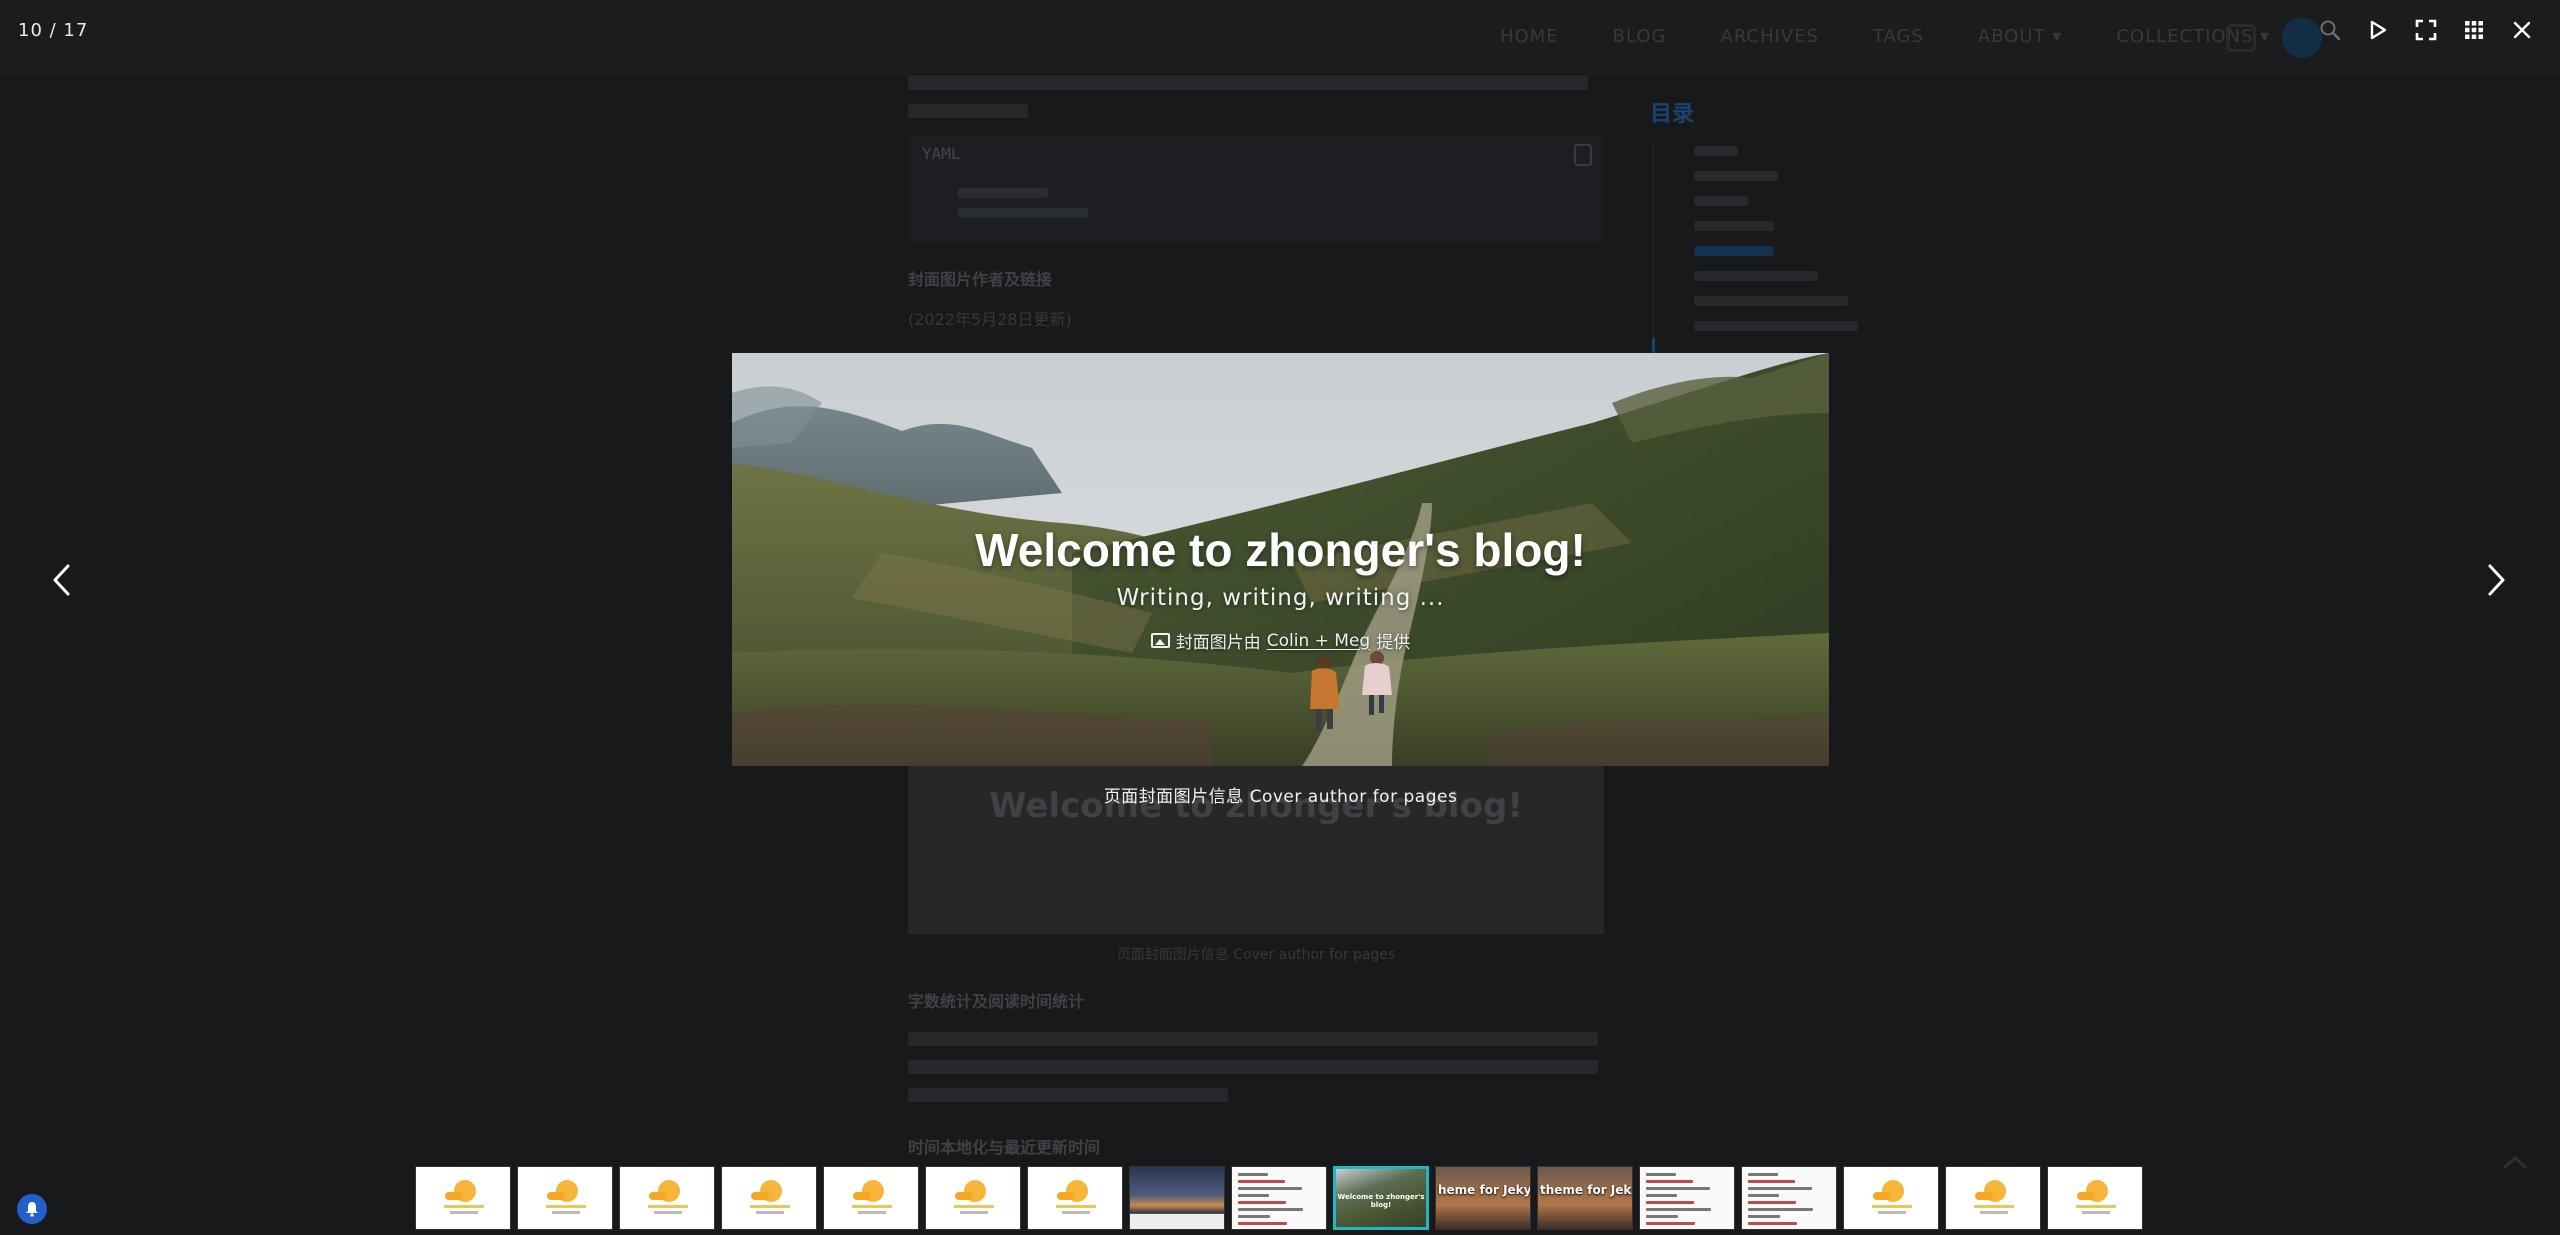 The height and width of the screenshot is (1235, 2560). What do you see at coordinates (1393, 643) in the screenshot?
I see `credit-suffix: 提供` at bounding box center [1393, 643].